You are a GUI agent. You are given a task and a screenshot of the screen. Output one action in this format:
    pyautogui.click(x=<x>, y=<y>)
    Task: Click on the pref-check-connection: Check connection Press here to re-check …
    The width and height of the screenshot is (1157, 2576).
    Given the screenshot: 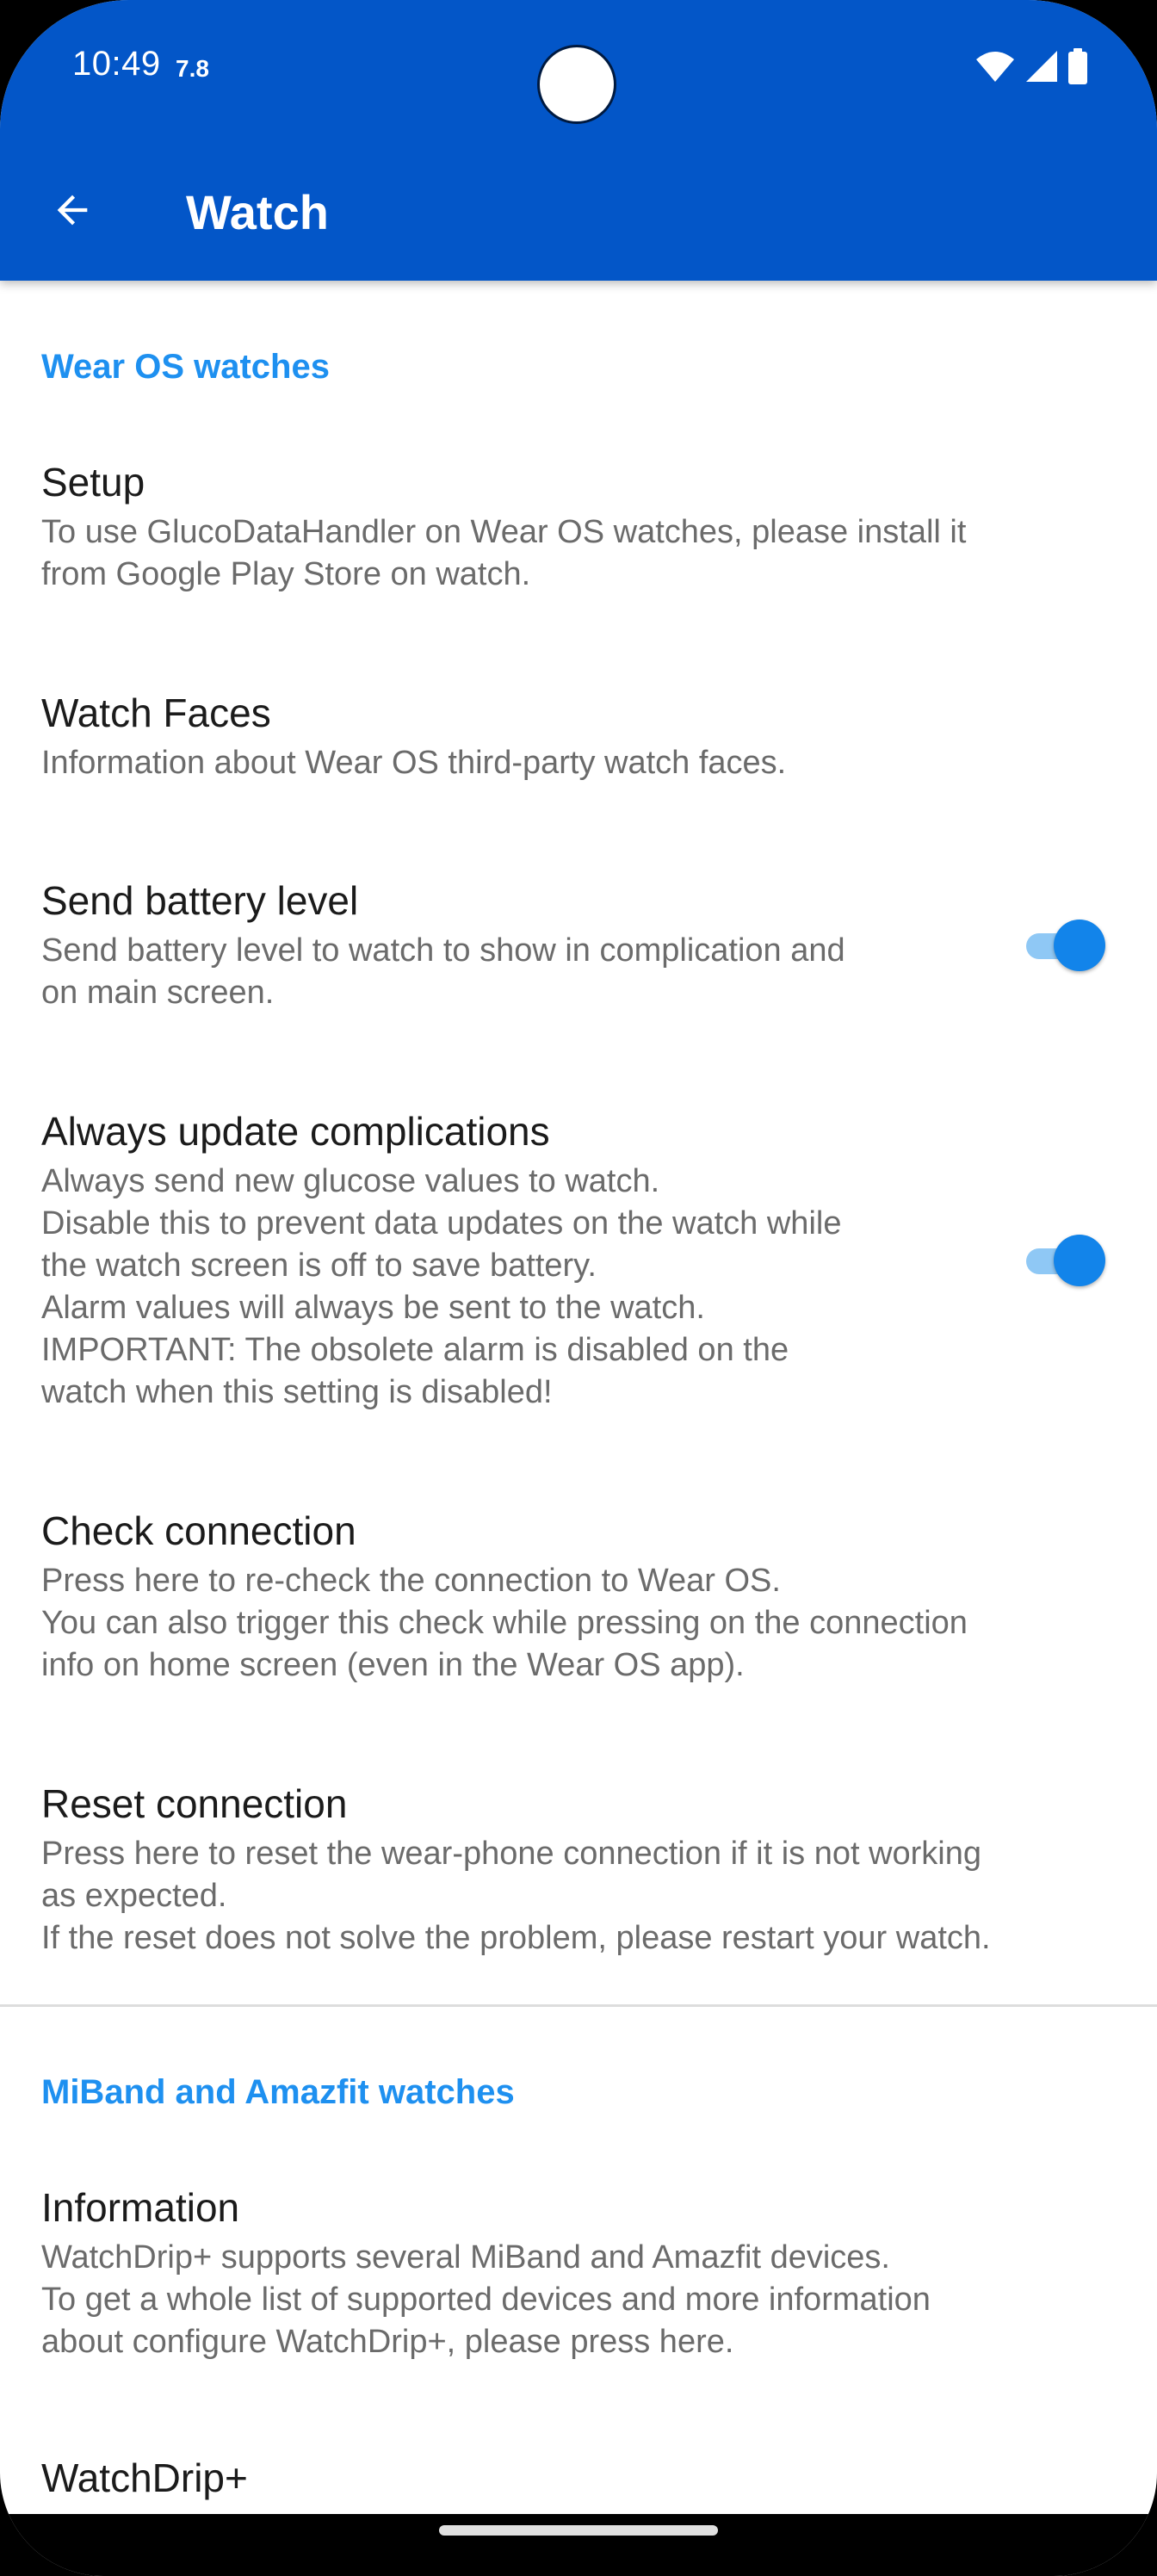 What is the action you would take?
    pyautogui.click(x=575, y=1597)
    